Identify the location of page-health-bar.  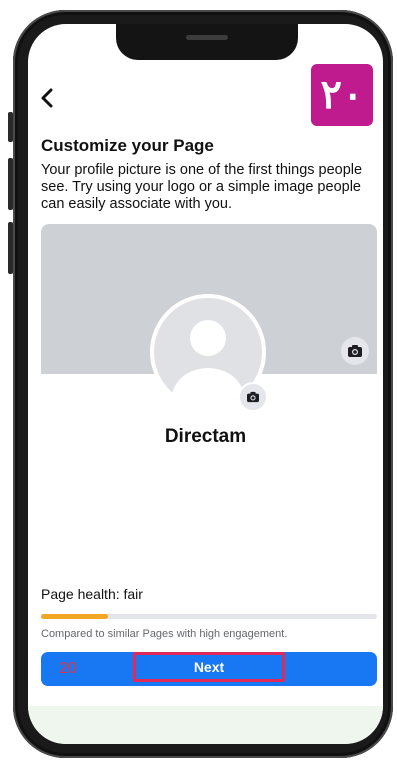
(209, 616).